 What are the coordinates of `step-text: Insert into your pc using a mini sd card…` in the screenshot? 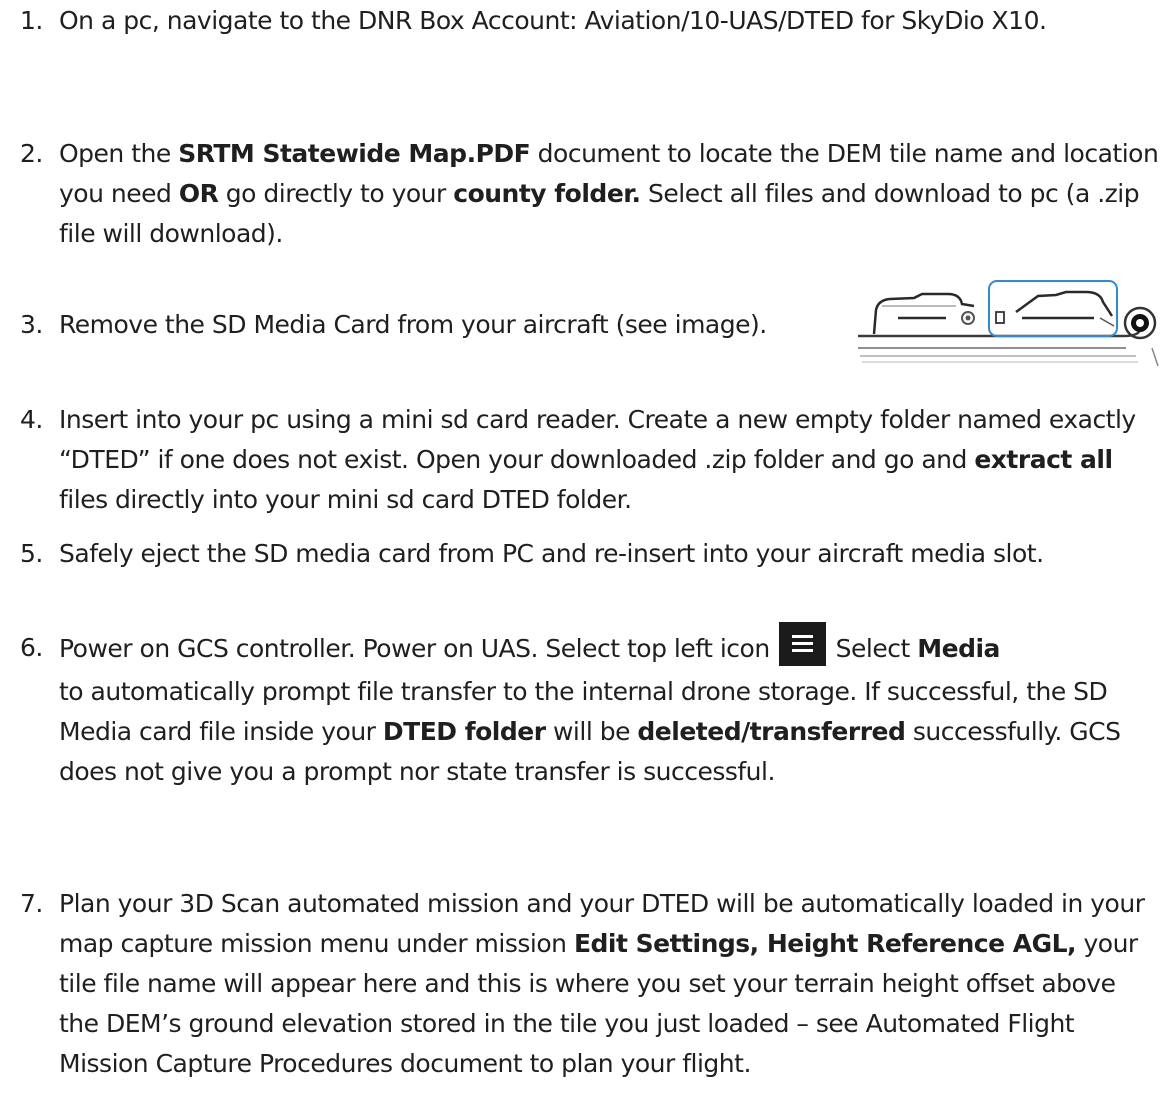 It's located at (609, 460).